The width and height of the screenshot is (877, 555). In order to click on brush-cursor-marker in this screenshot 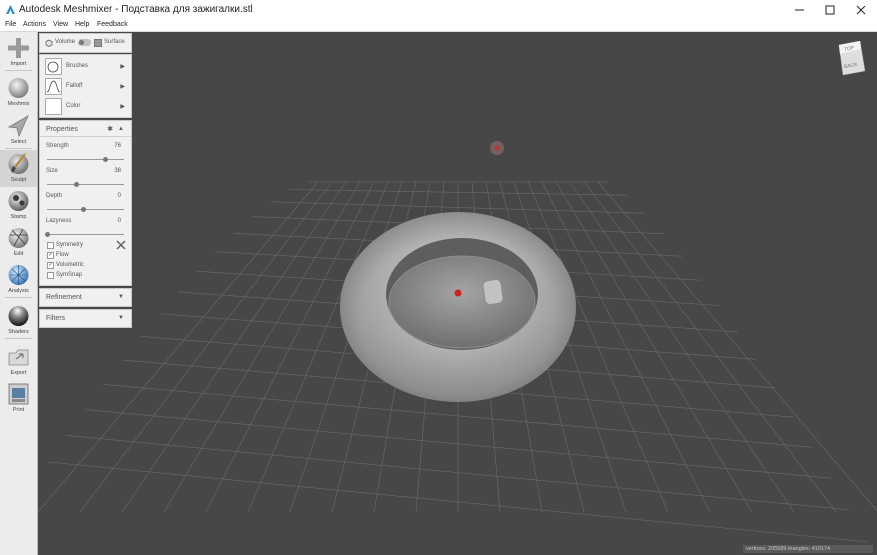, I will do `click(458, 293)`.